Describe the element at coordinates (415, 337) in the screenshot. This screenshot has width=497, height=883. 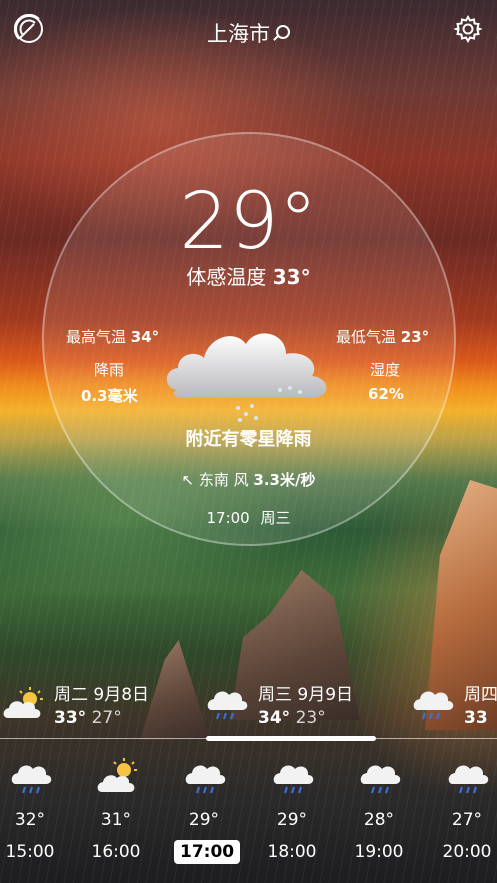
I see `low-value: 23°` at that location.